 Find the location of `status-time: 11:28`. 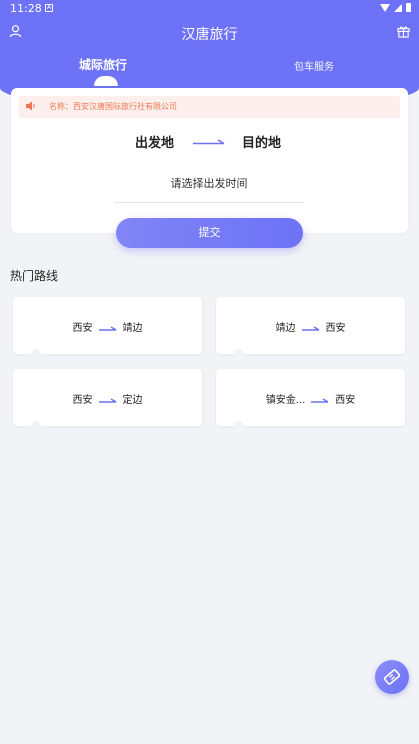

status-time: 11:28 is located at coordinates (26, 8).